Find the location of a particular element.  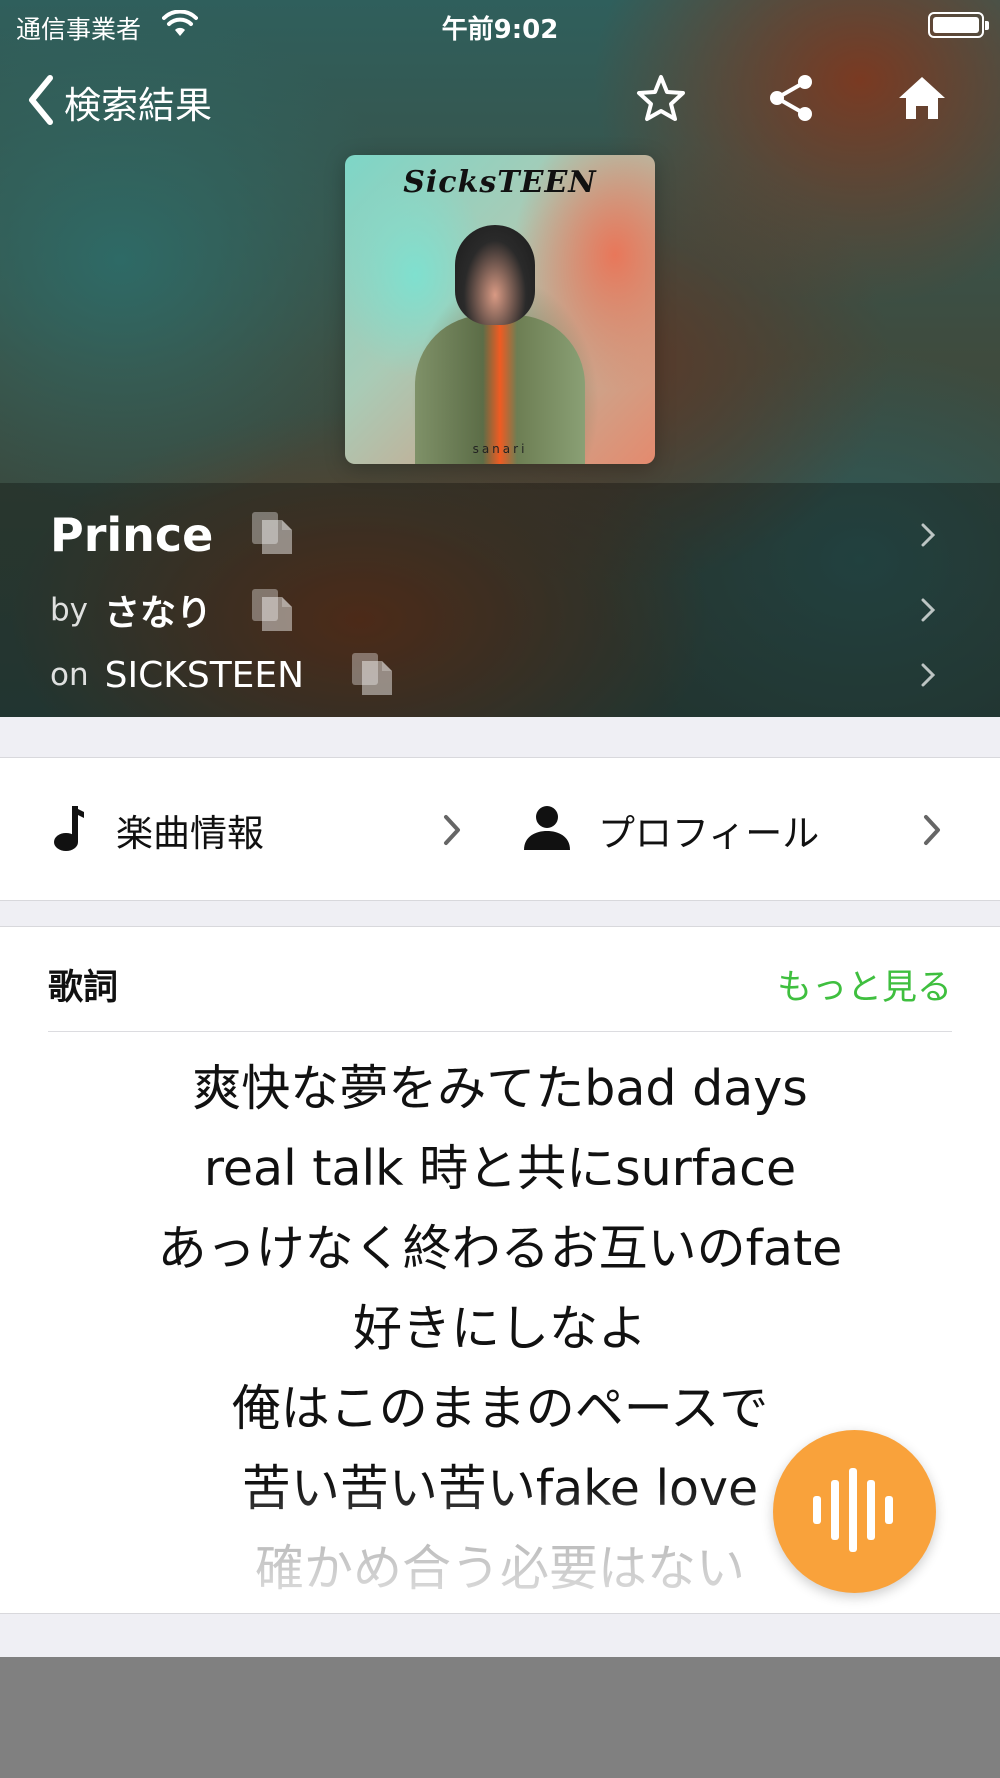

home-icon is located at coordinates (922, 100).